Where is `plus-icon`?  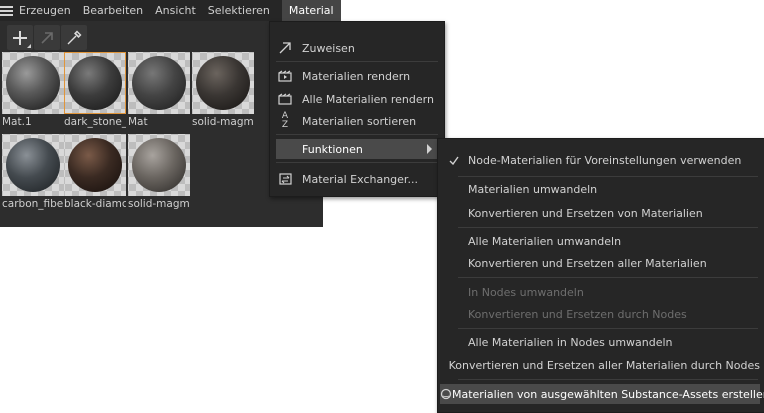
plus-icon is located at coordinates (20, 37).